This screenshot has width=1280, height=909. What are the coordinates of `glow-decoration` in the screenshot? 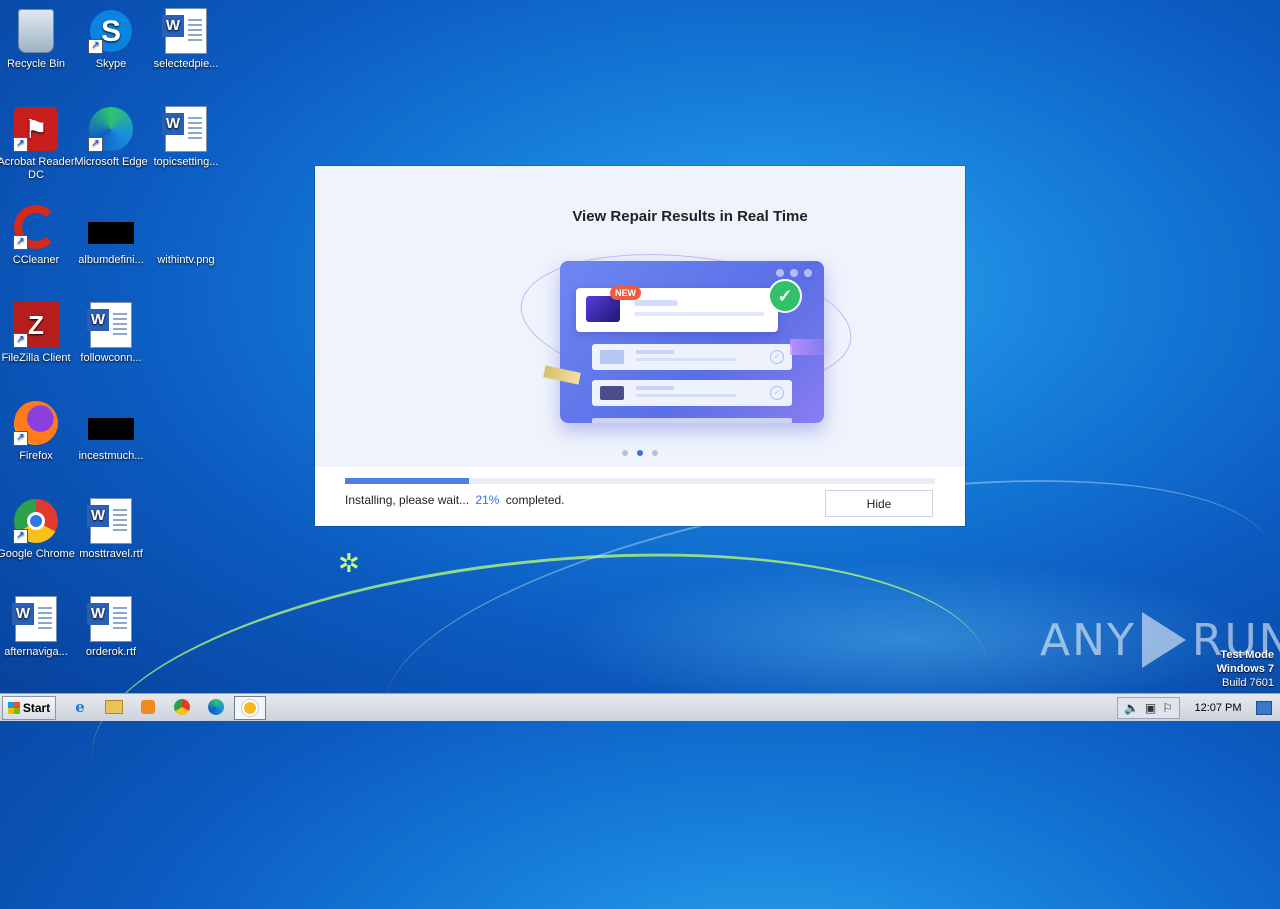 It's located at (812, 347).